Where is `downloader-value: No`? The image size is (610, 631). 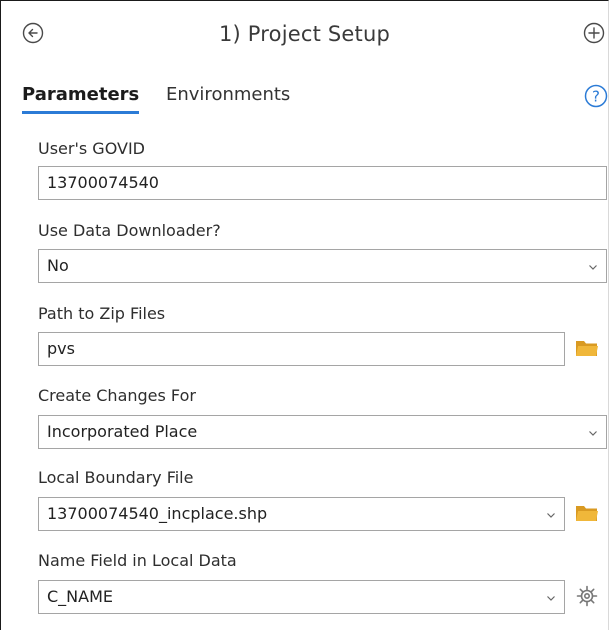 downloader-value: No is located at coordinates (58, 265).